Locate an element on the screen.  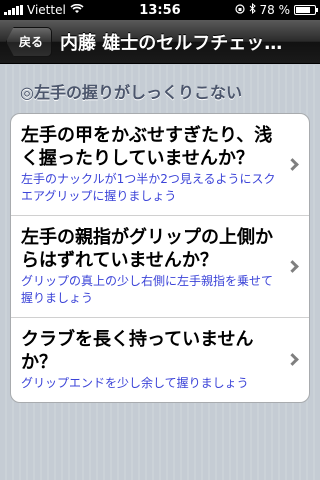
wifi-icon is located at coordinates (77, 10).